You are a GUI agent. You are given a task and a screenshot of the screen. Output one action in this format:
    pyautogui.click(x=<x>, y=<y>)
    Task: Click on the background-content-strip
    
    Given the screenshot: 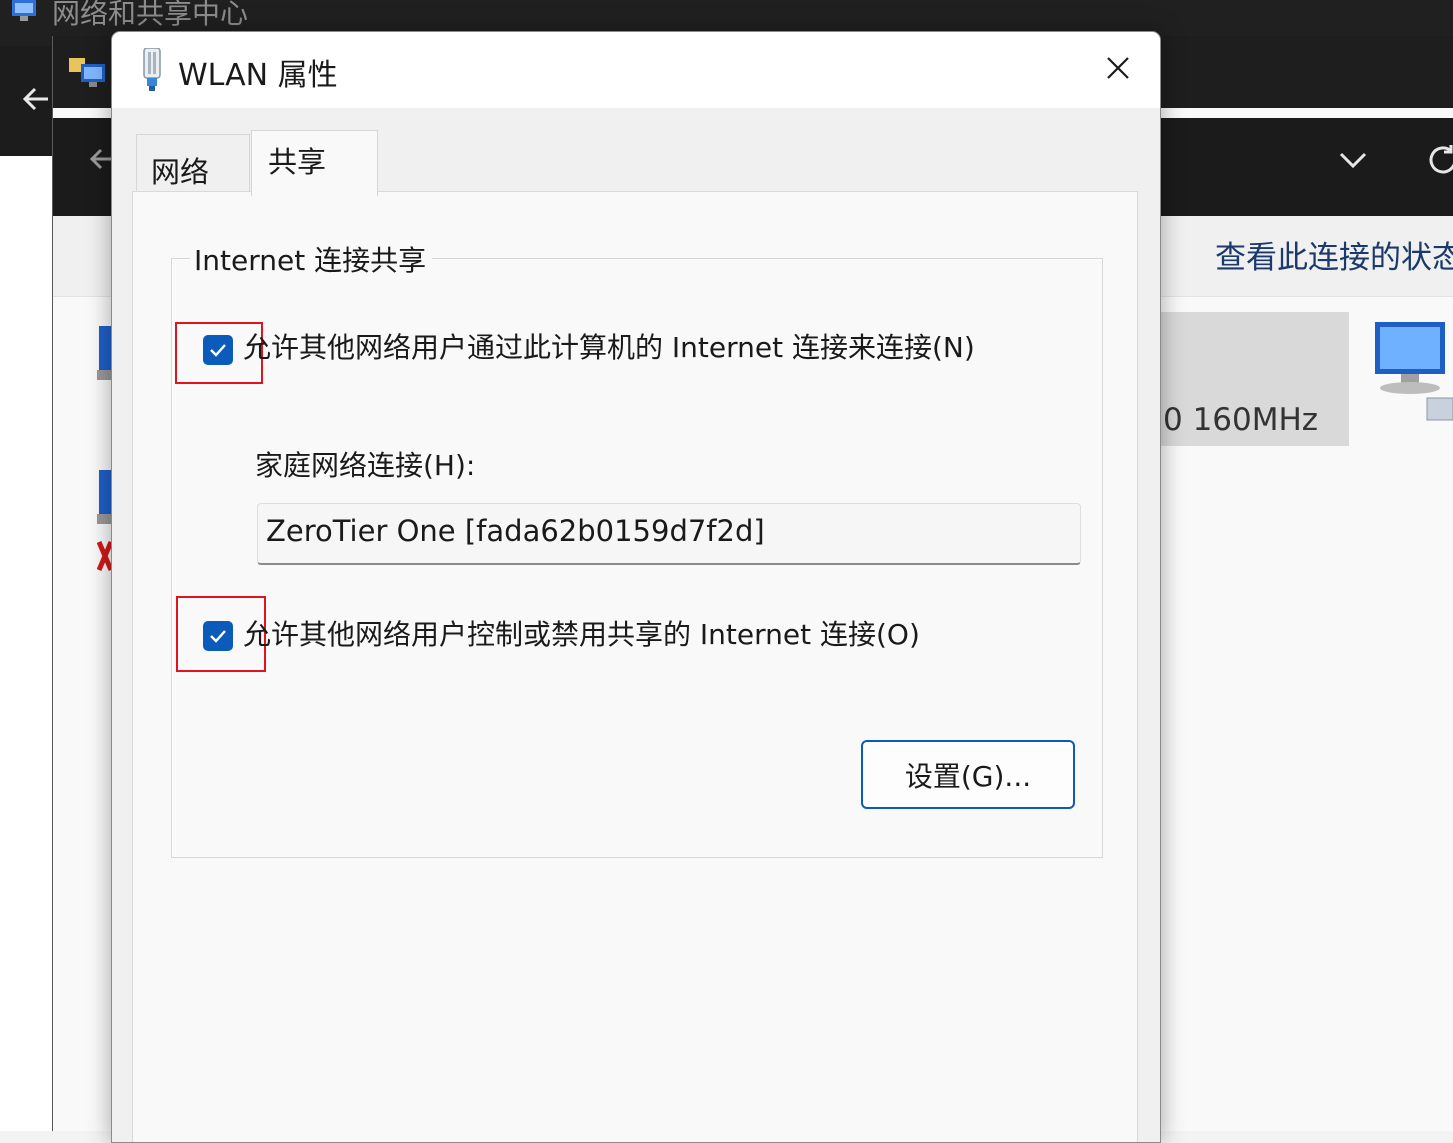 What is the action you would take?
    pyautogui.click(x=26, y=643)
    